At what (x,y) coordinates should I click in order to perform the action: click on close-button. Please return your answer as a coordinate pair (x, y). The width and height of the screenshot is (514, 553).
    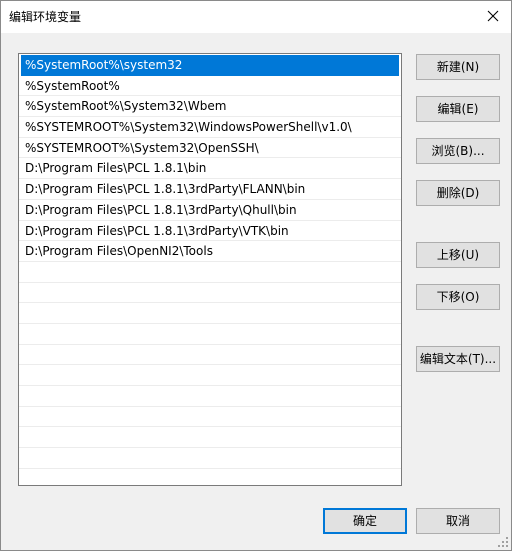
    Looking at the image, I should click on (493, 16).